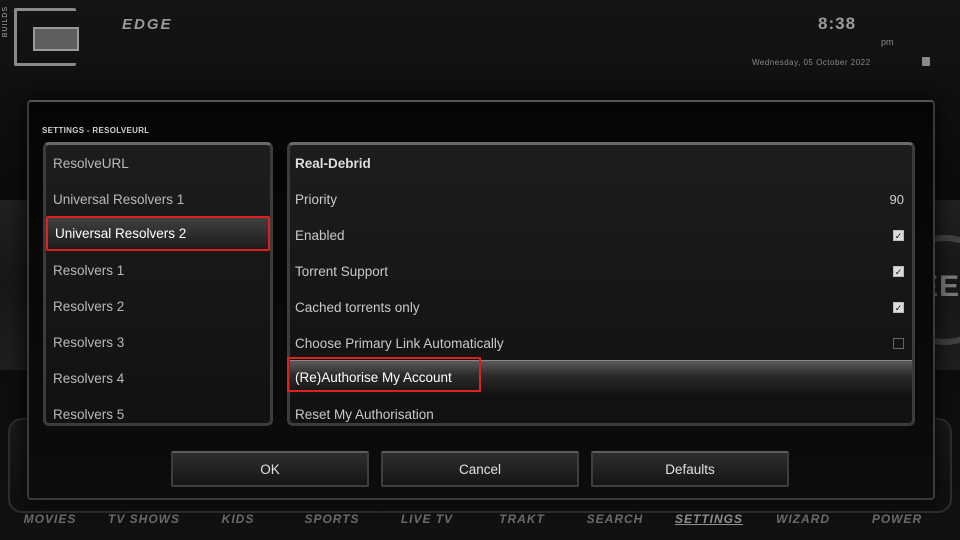 The height and width of the screenshot is (540, 960). What do you see at coordinates (342, 271) in the screenshot?
I see `setting-torrent-label: Torrent Support` at bounding box center [342, 271].